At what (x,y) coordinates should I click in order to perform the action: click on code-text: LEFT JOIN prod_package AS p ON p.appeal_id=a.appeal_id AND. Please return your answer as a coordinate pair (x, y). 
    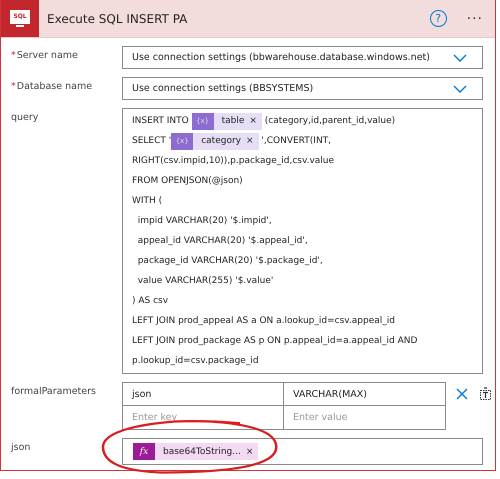
    Looking at the image, I should click on (275, 341).